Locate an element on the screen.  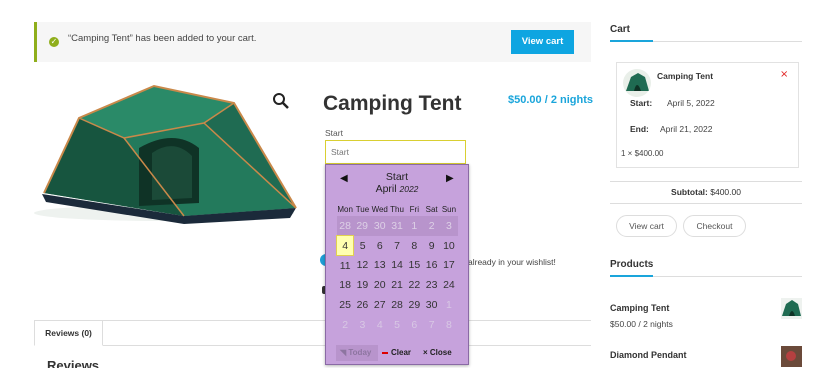
calendar-day: 14 is located at coordinates (396, 266).